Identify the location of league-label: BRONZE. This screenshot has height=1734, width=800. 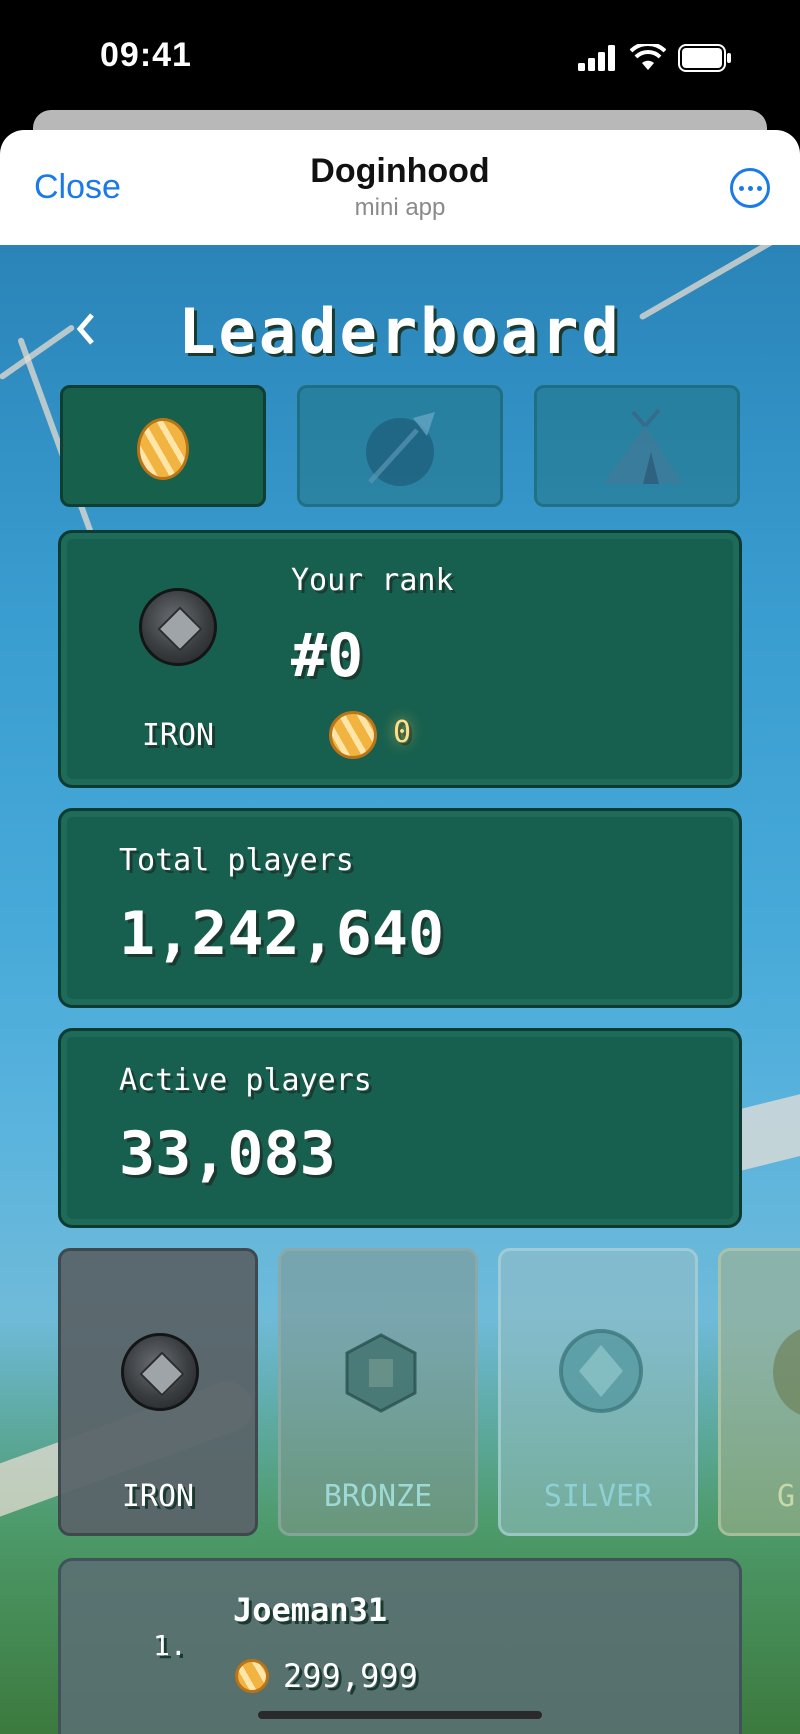
(378, 1496).